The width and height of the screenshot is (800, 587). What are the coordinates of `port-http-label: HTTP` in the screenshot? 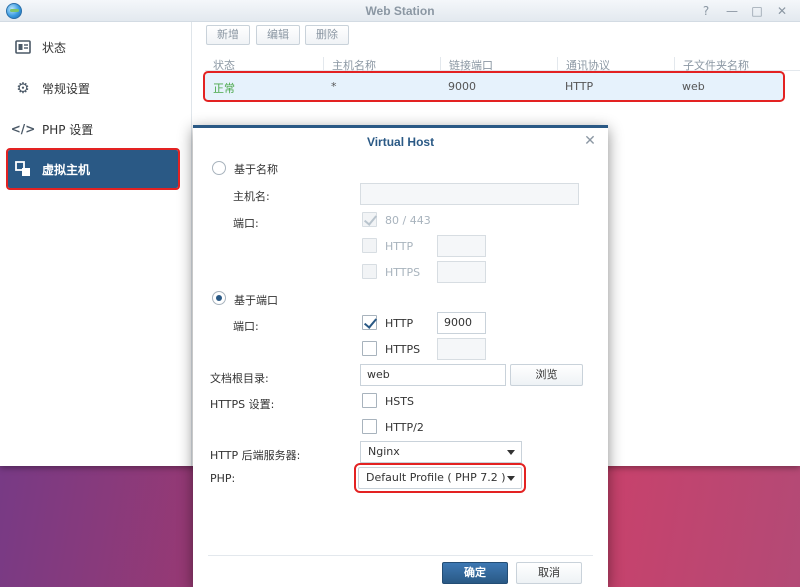 It's located at (399, 323).